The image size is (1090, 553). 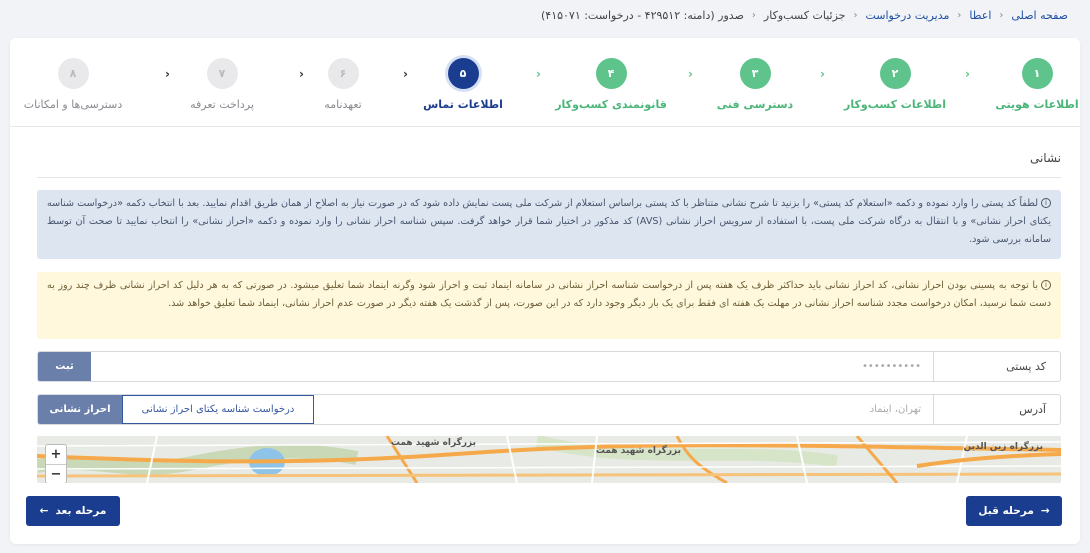 What do you see at coordinates (907, 15) in the screenshot?
I see `breadcrumb-request-management: مدیریت درخواست` at bounding box center [907, 15].